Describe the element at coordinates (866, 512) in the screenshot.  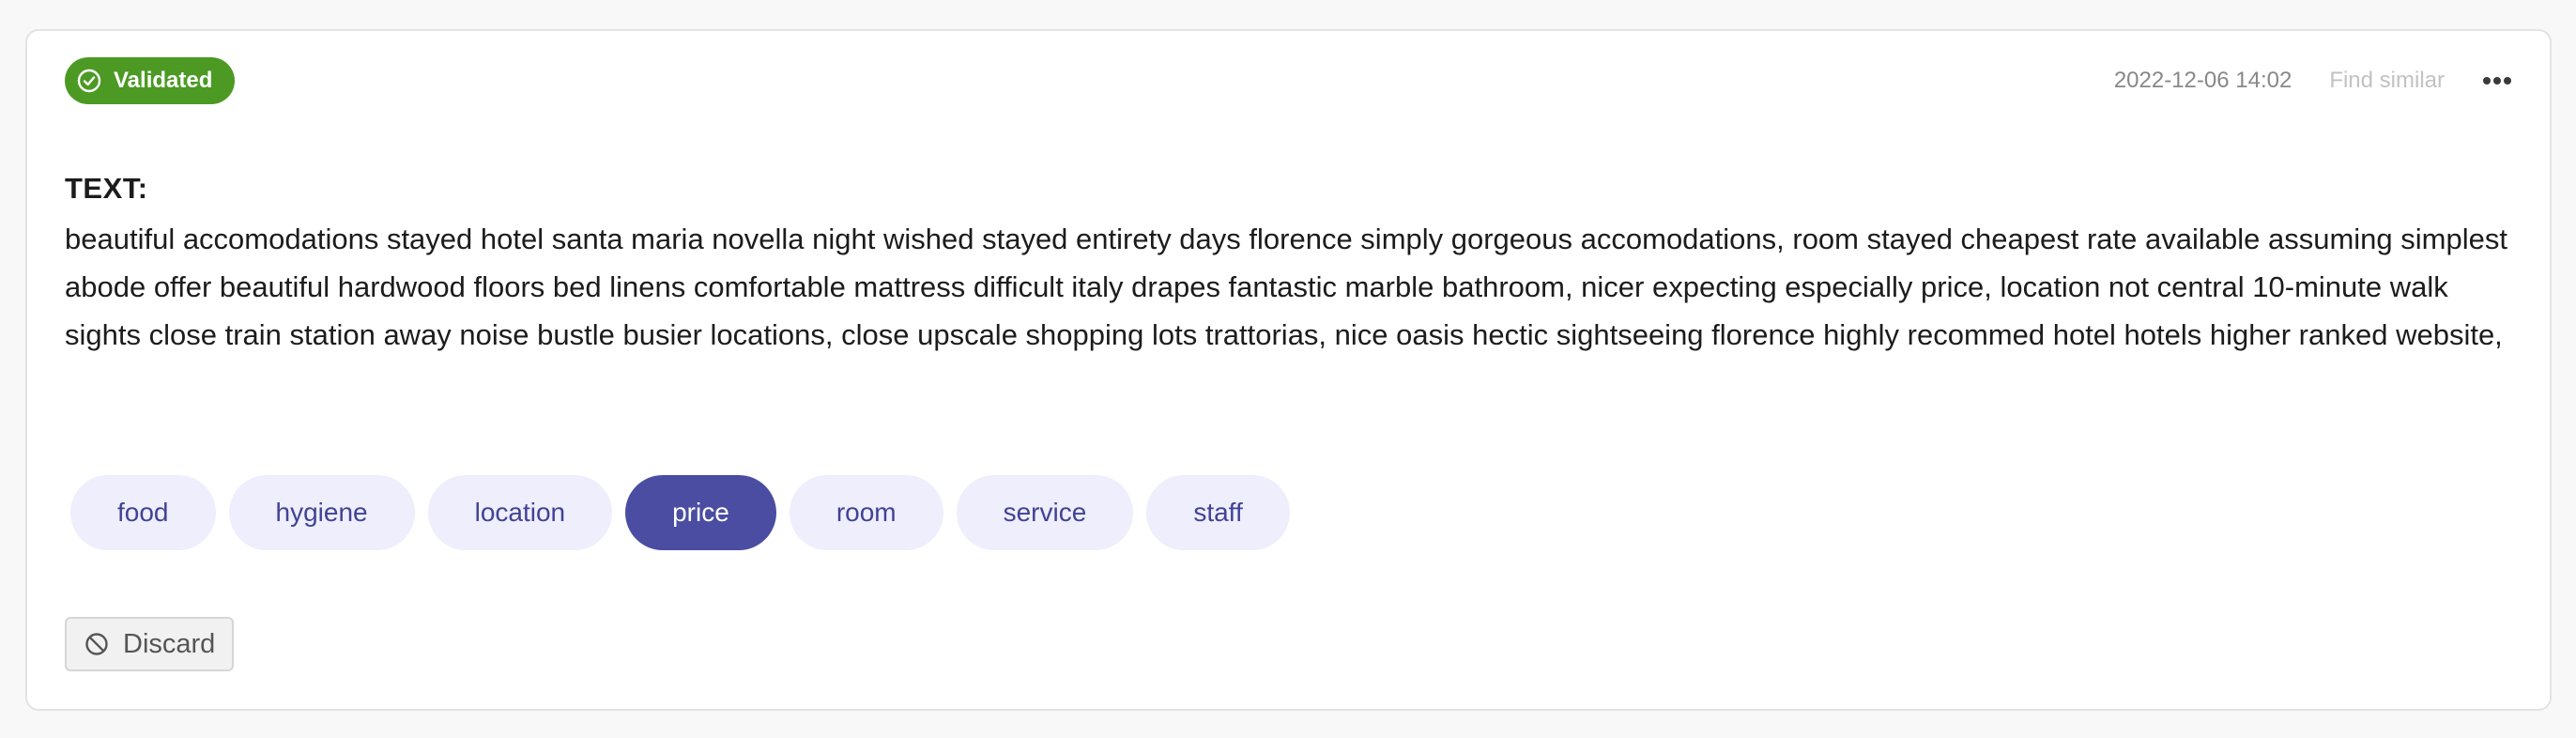
I see `label-room: room` at that location.